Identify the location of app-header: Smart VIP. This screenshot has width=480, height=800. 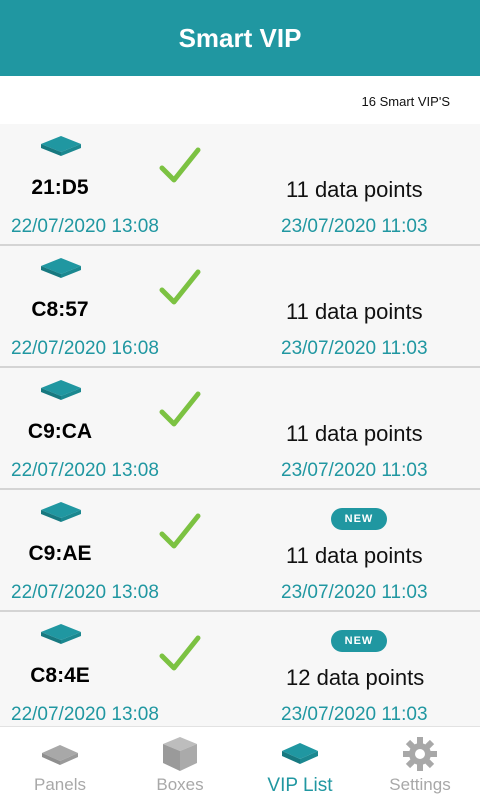
(240, 38).